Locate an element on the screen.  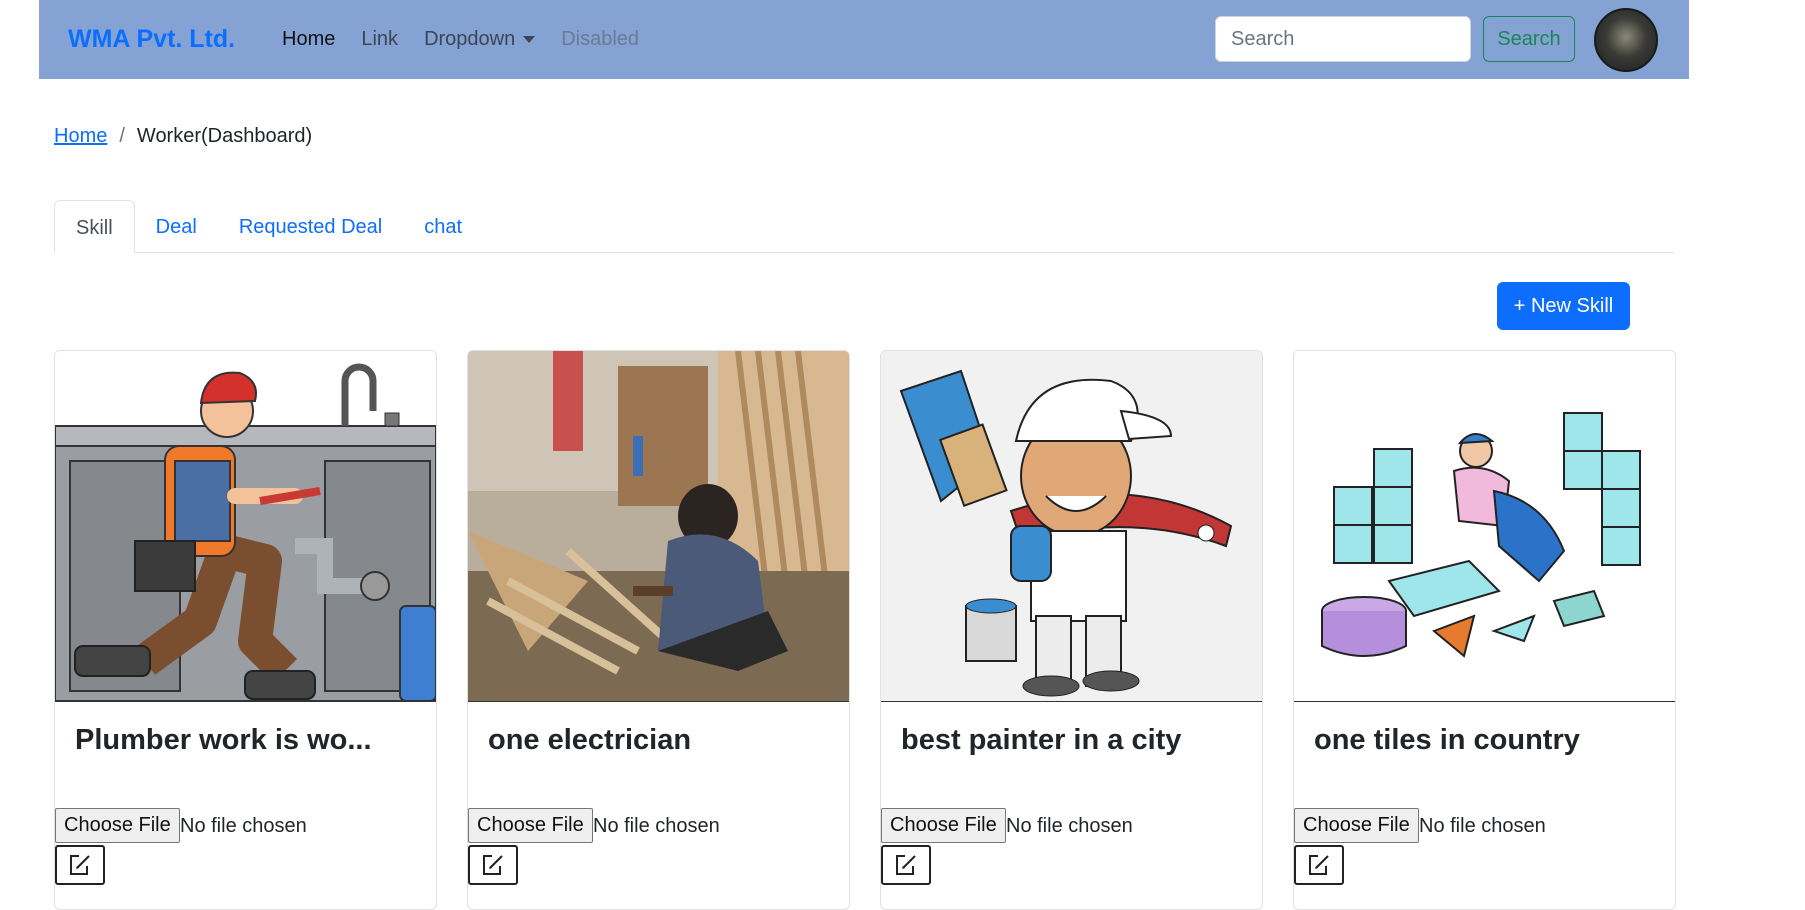
user-avatar is located at coordinates (1626, 40).